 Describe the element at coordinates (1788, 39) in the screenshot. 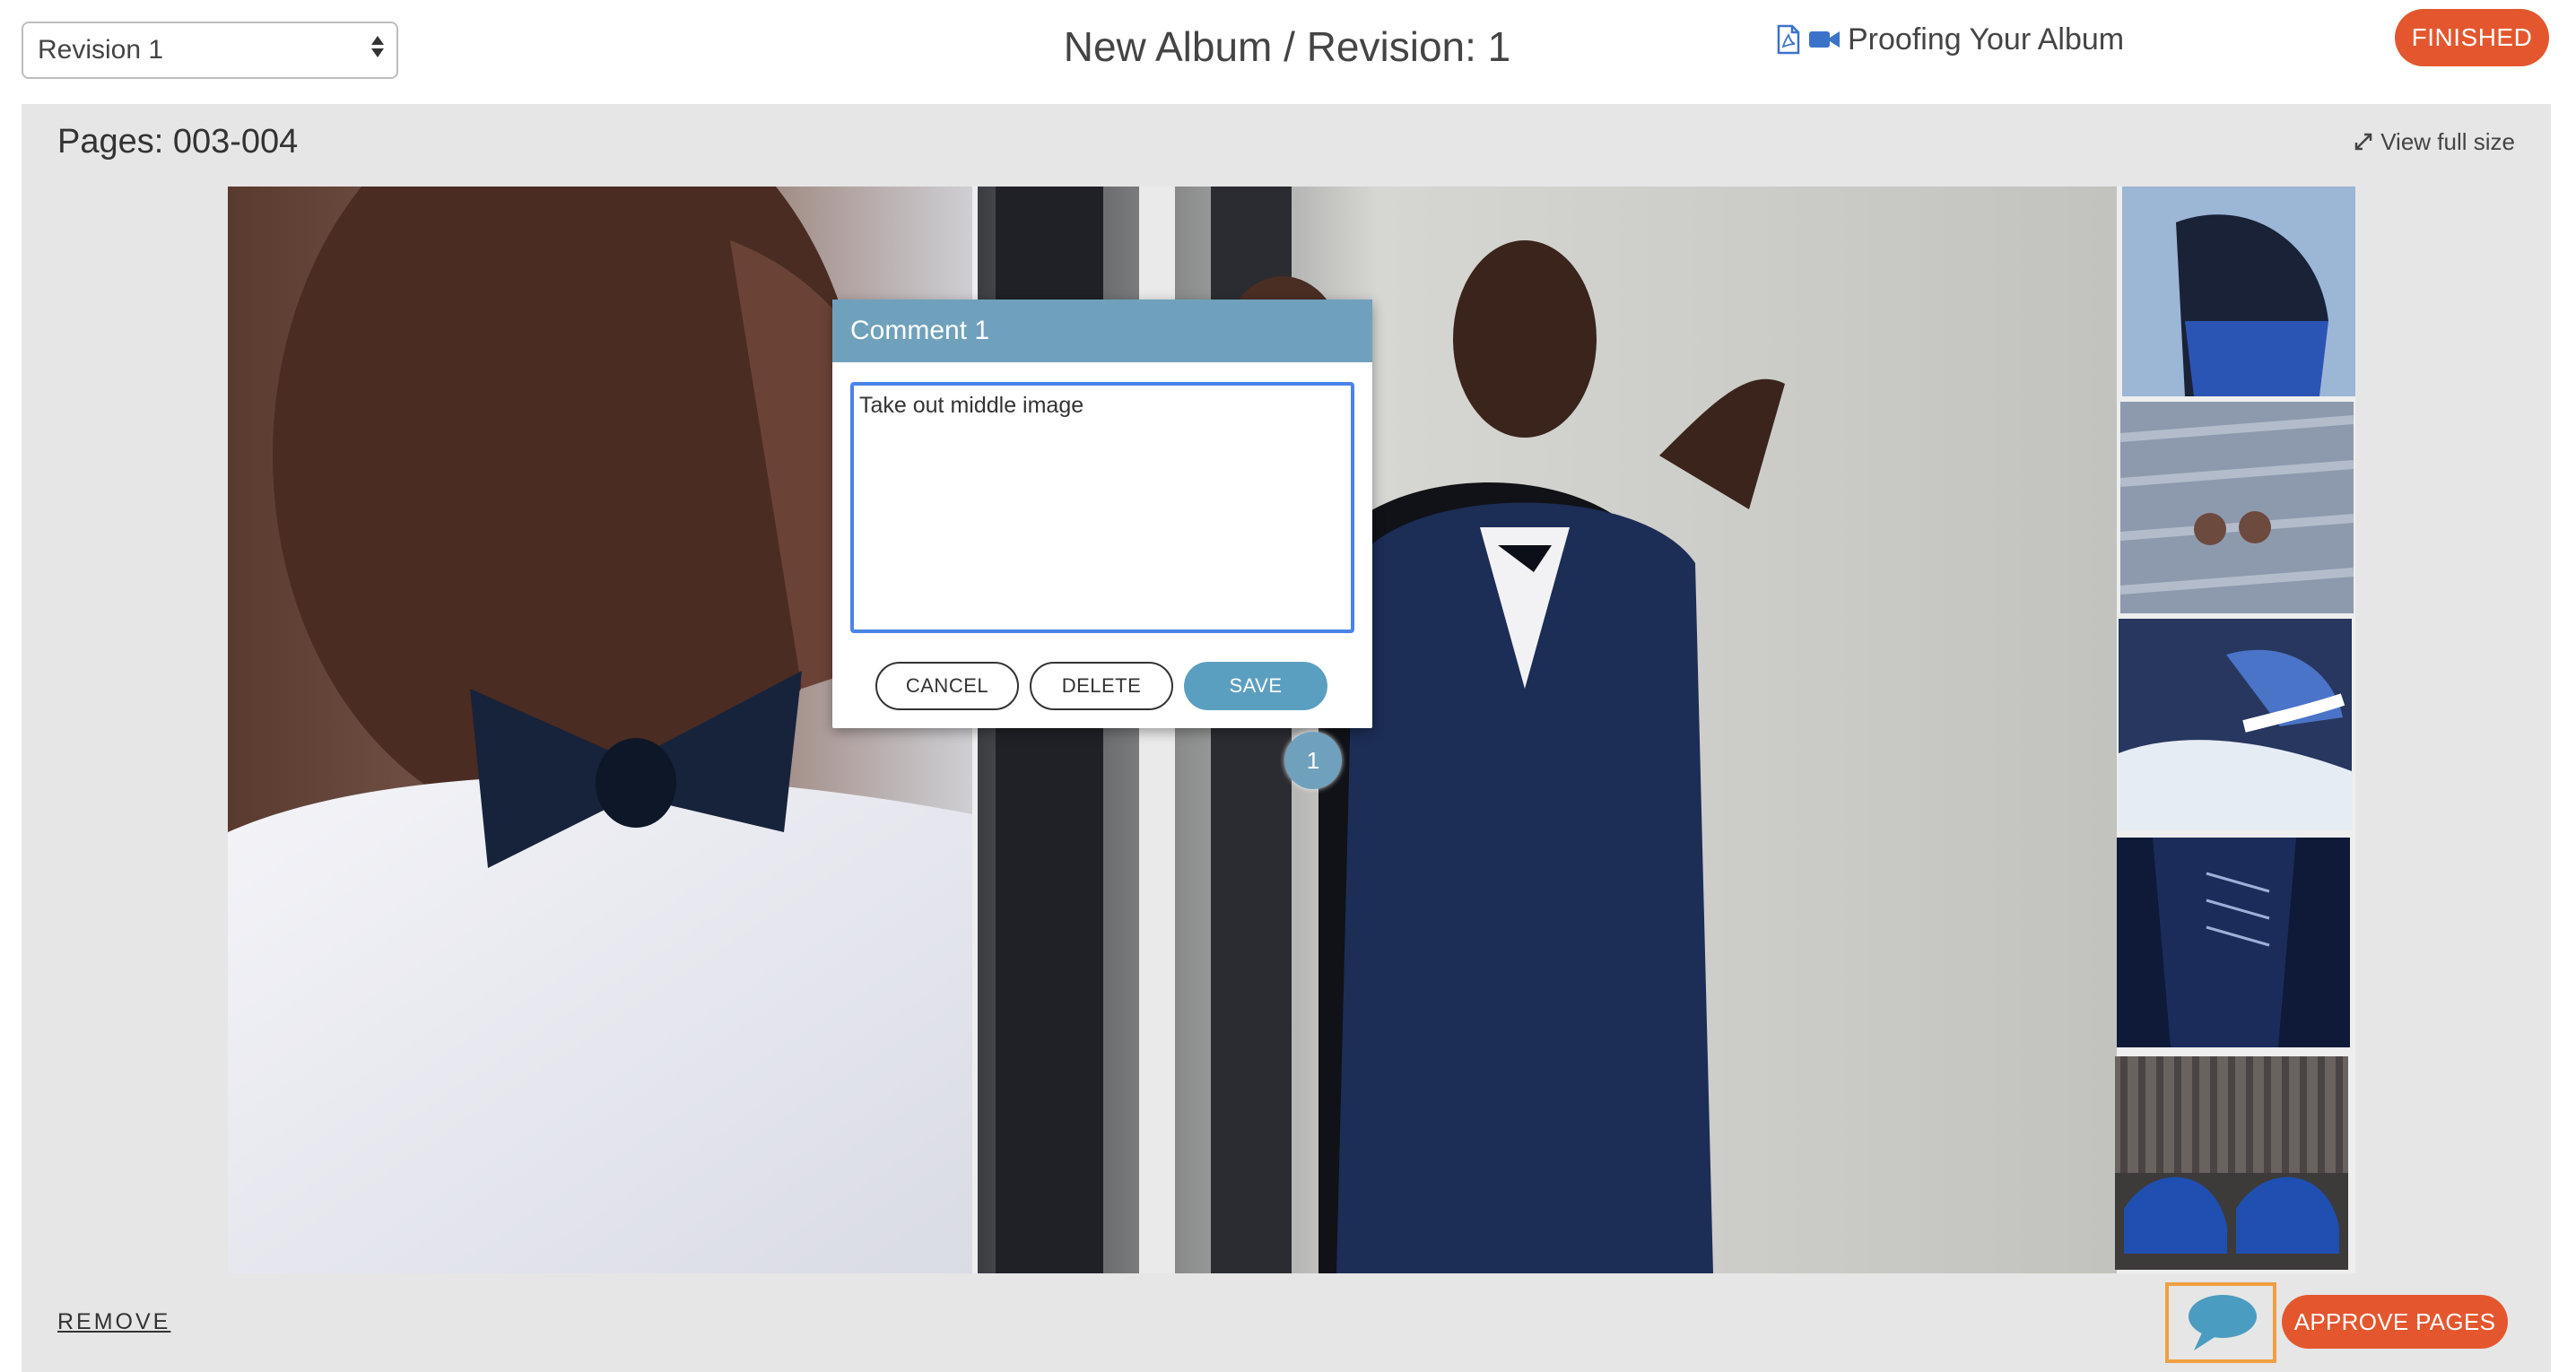

I see `pdf-file-icon` at that location.